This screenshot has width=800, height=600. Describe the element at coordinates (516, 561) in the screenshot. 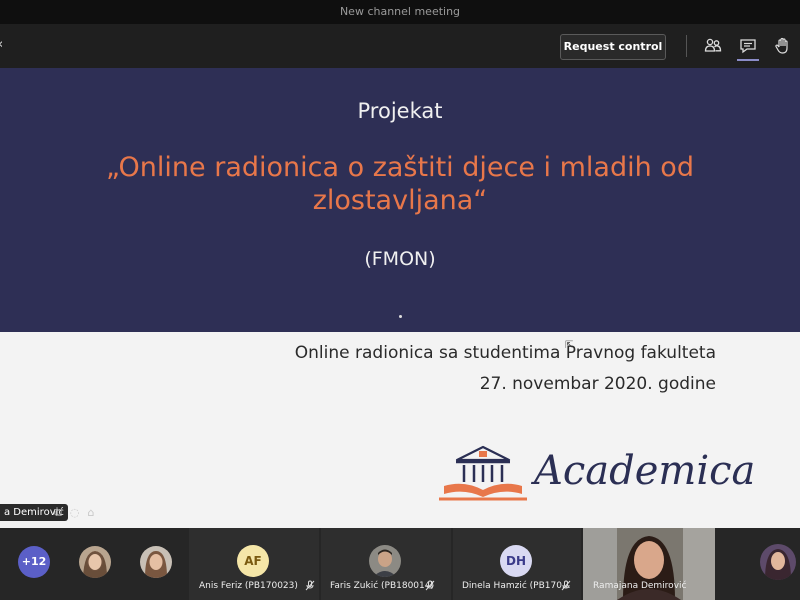

I see `participant-initials: DH` at that location.